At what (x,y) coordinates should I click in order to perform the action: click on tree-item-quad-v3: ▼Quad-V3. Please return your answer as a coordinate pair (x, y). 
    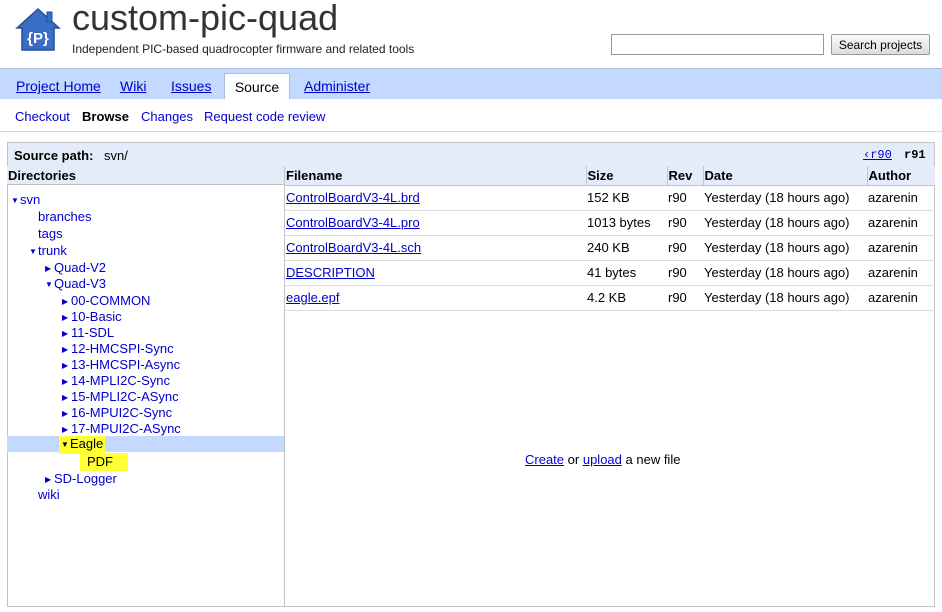
    Looking at the image, I should click on (75, 284).